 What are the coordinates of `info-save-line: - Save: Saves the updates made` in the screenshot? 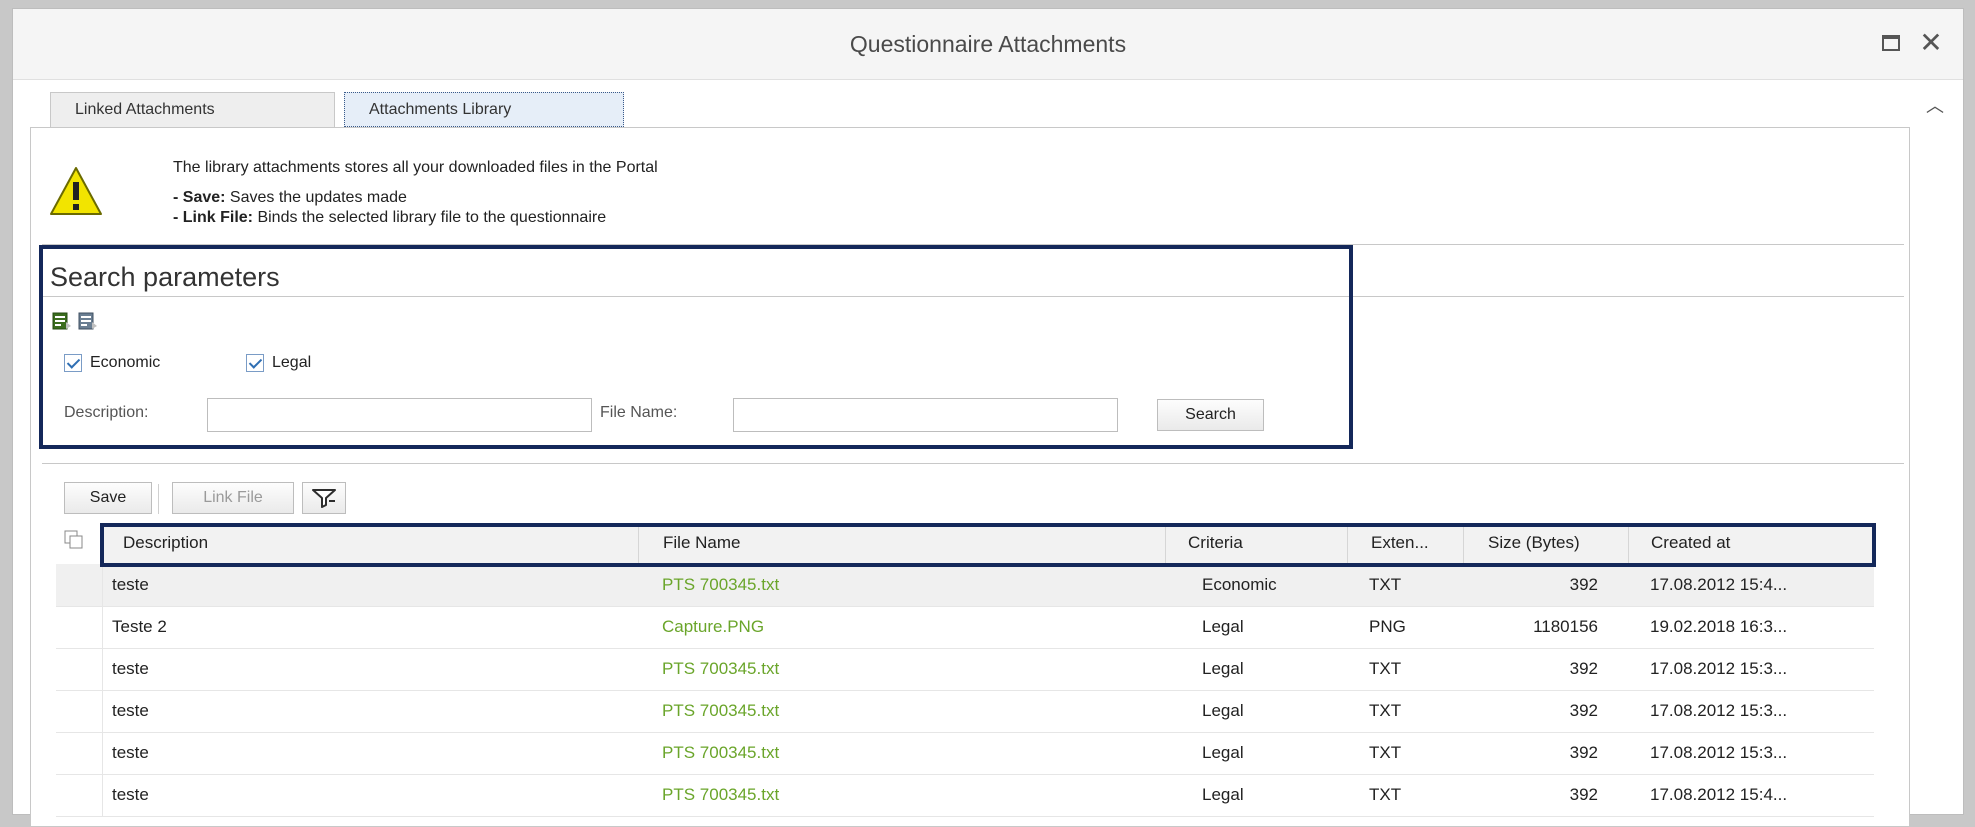 It's located at (415, 198).